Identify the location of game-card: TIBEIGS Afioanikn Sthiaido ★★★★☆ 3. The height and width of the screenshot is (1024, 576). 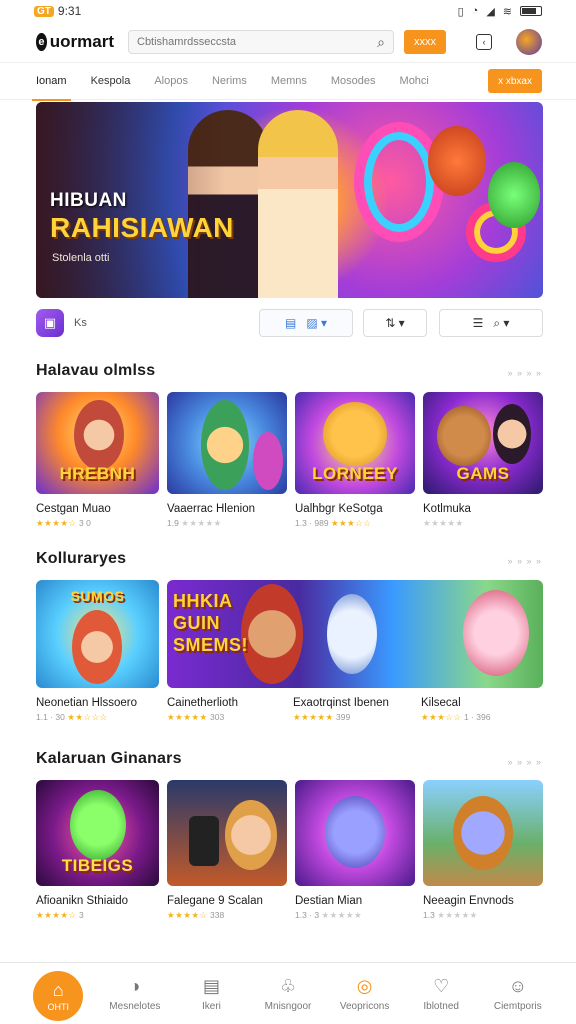
(97, 850).